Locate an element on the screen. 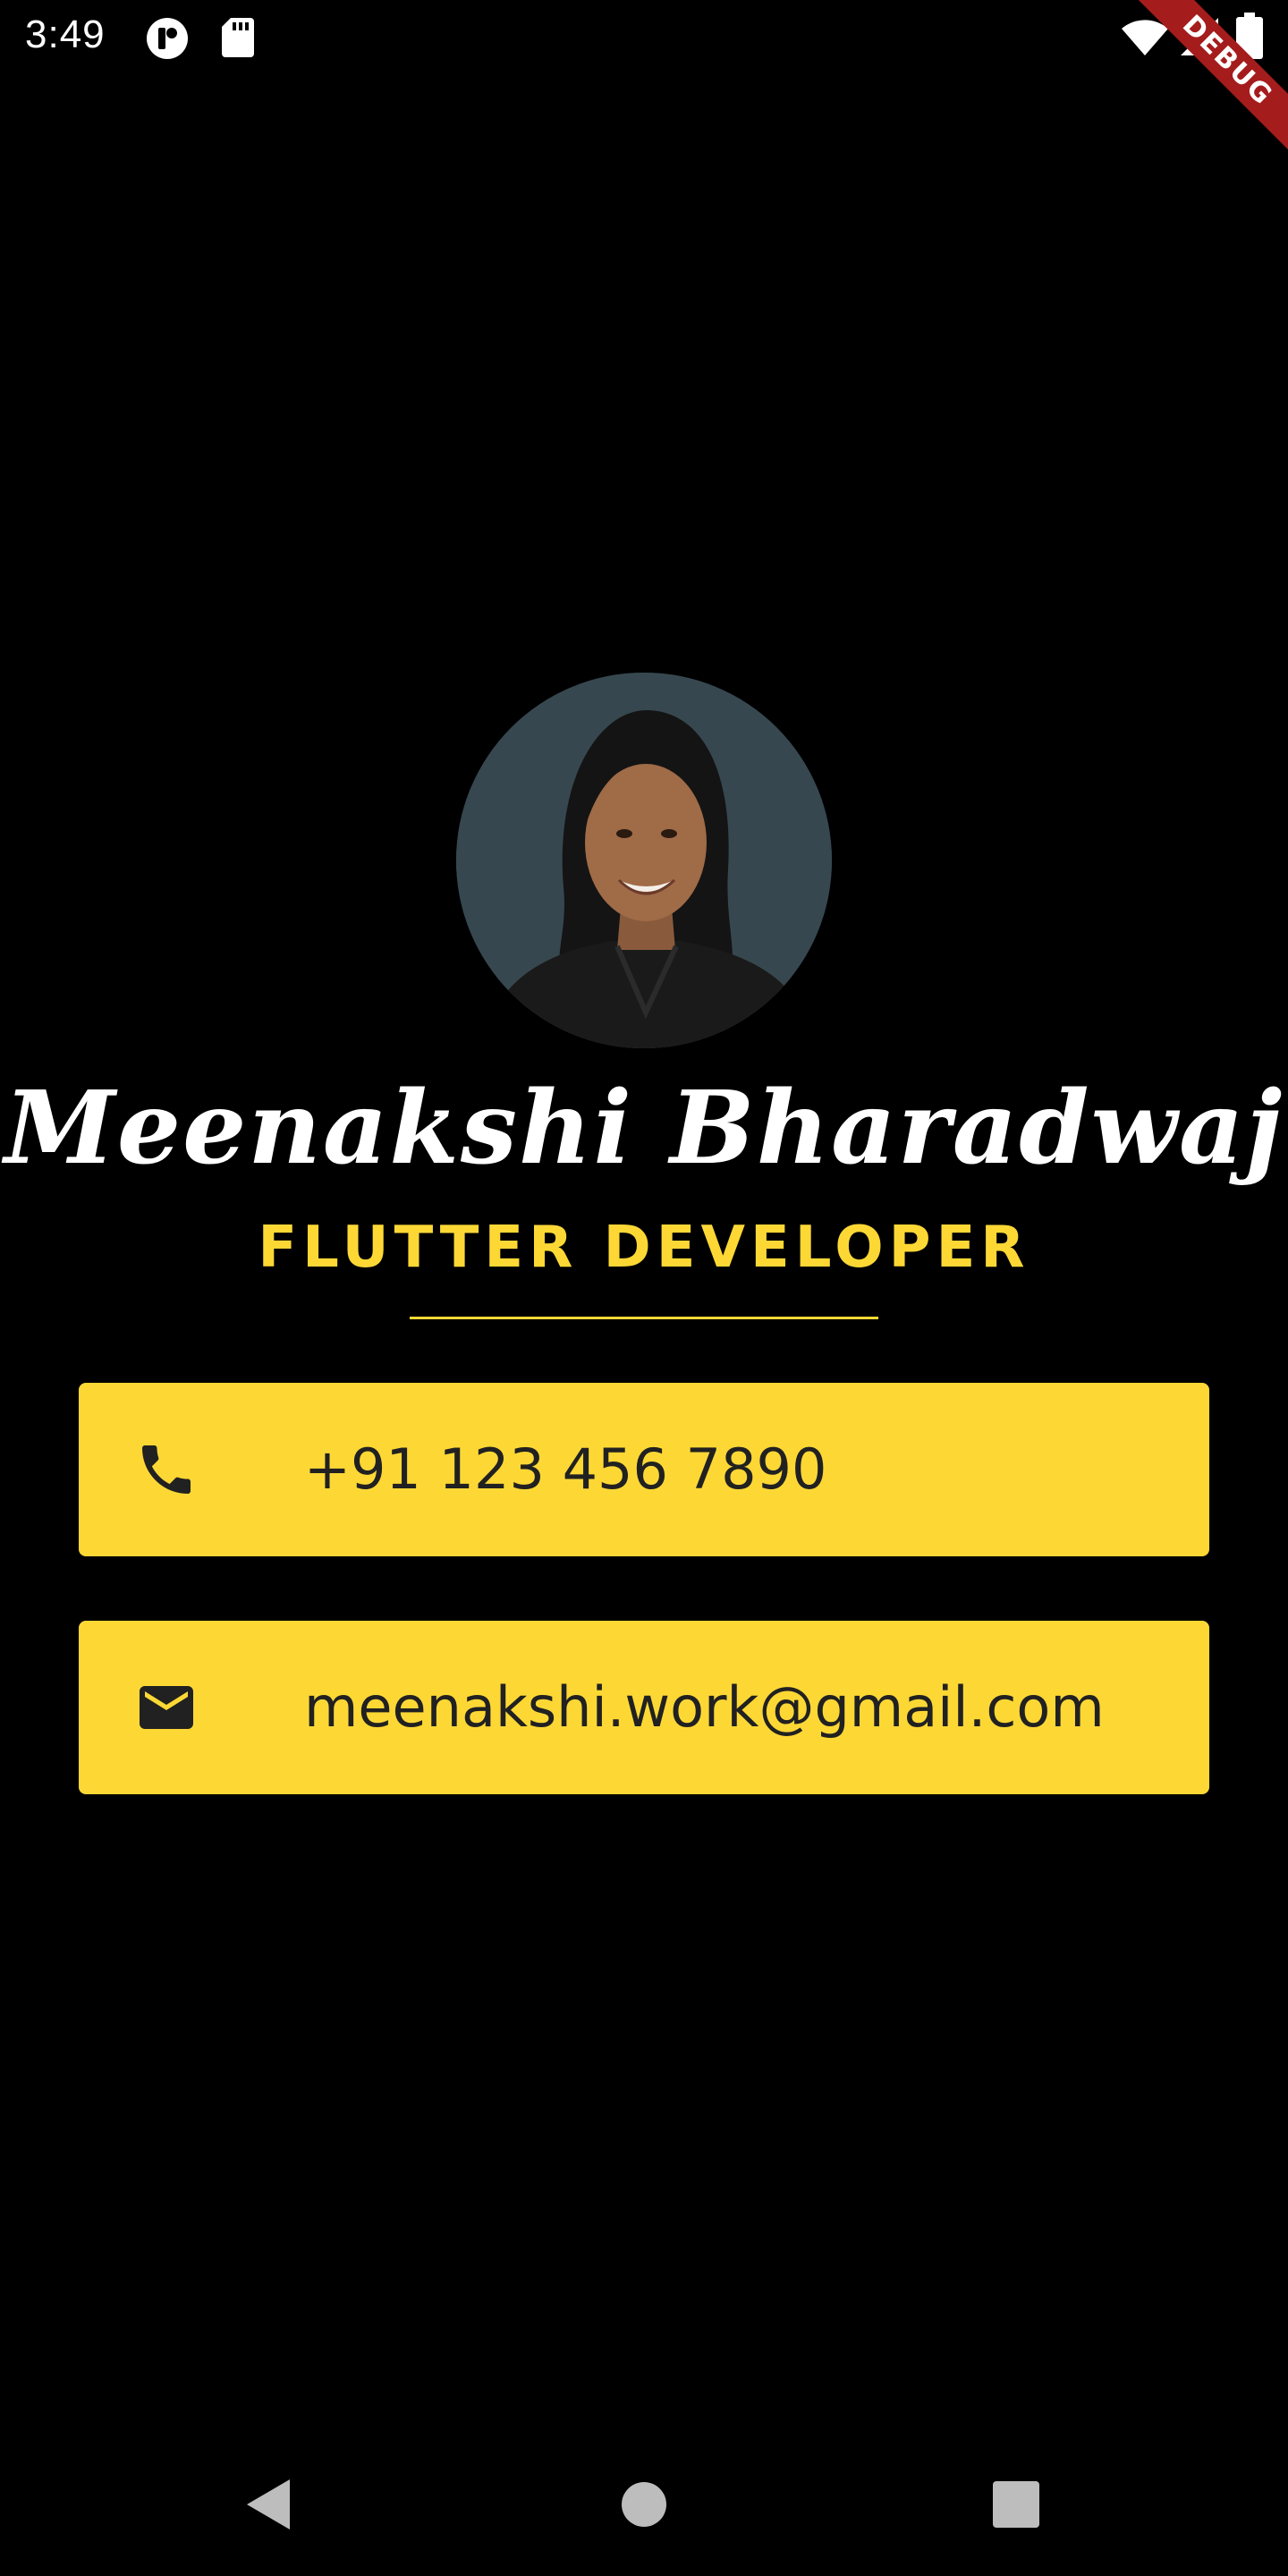 This screenshot has width=1288, height=2576. profile-role: FLUTTER DEVELOPER is located at coordinates (644, 1248).